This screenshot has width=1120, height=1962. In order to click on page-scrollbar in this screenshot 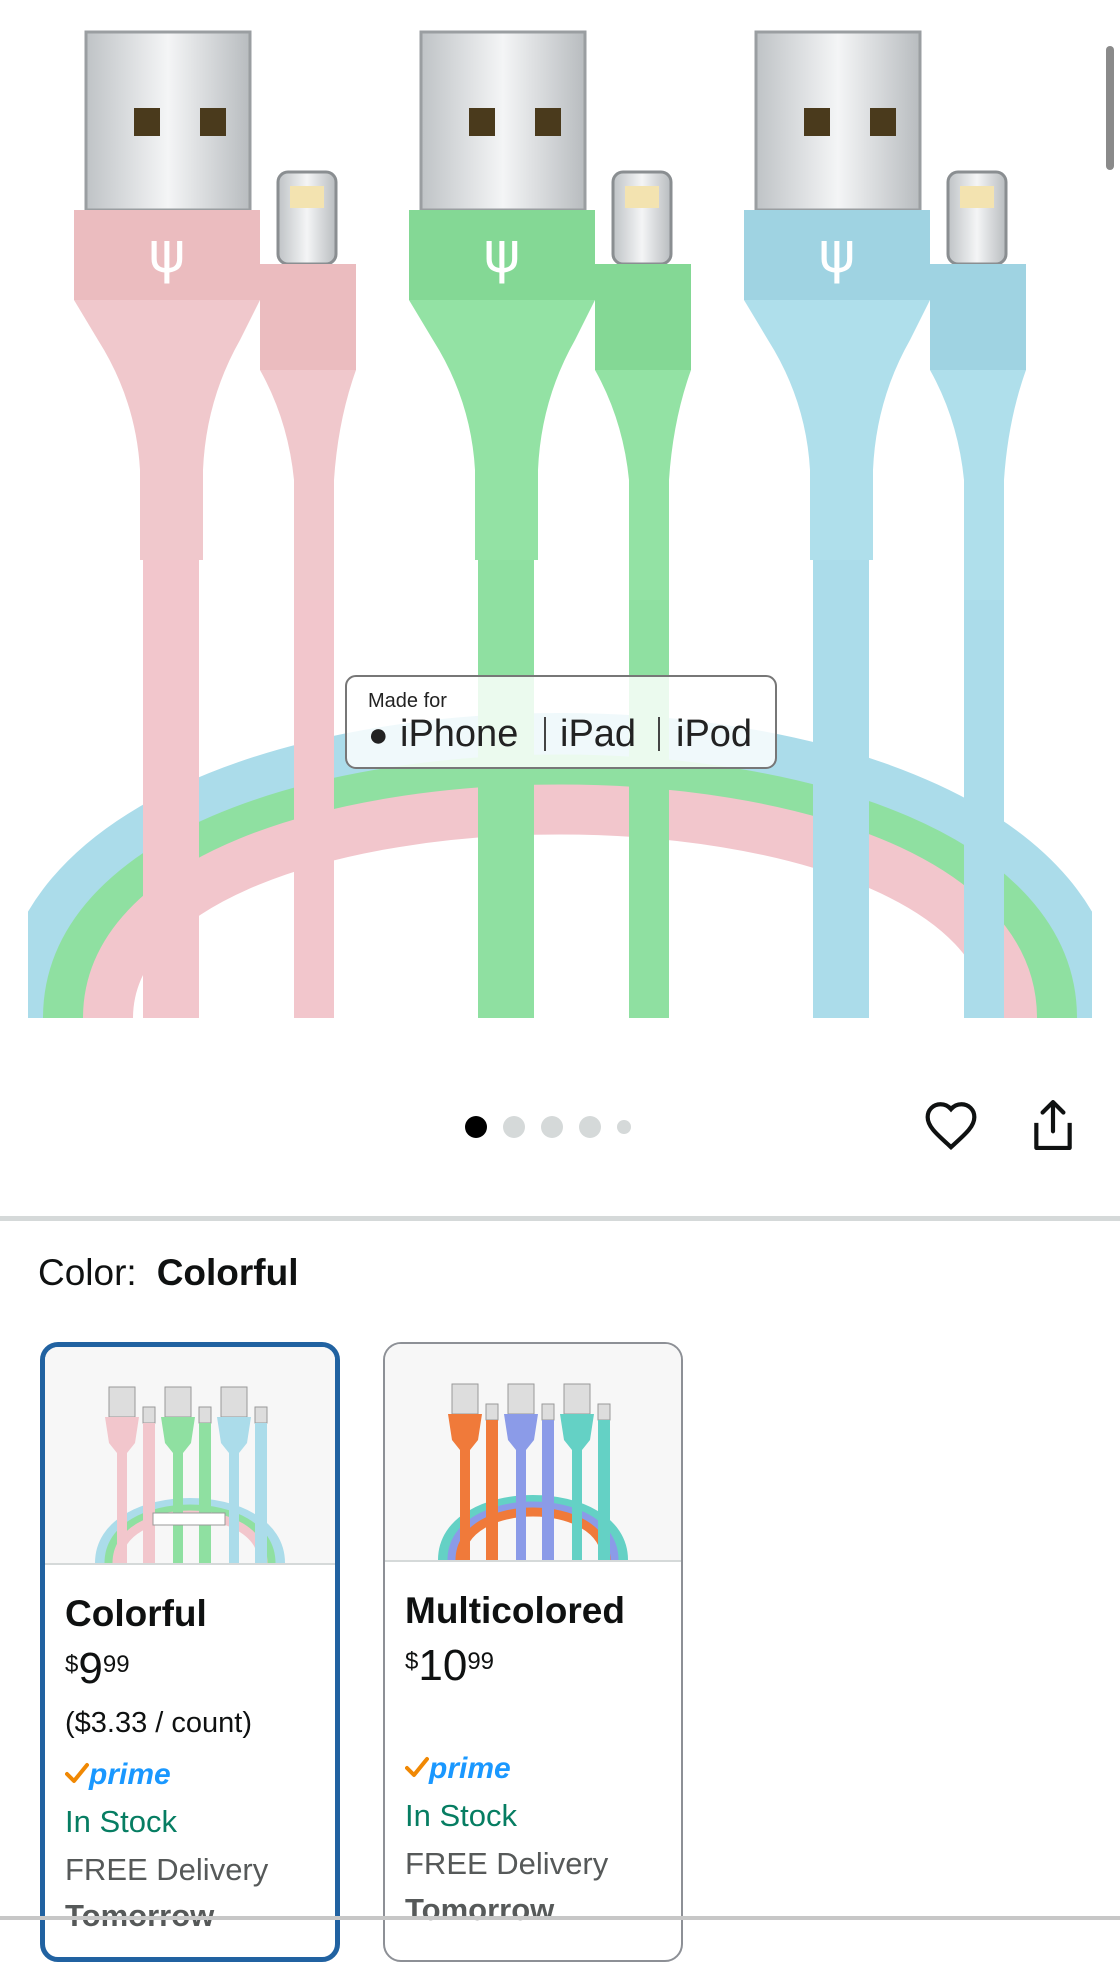, I will do `click(1110, 108)`.